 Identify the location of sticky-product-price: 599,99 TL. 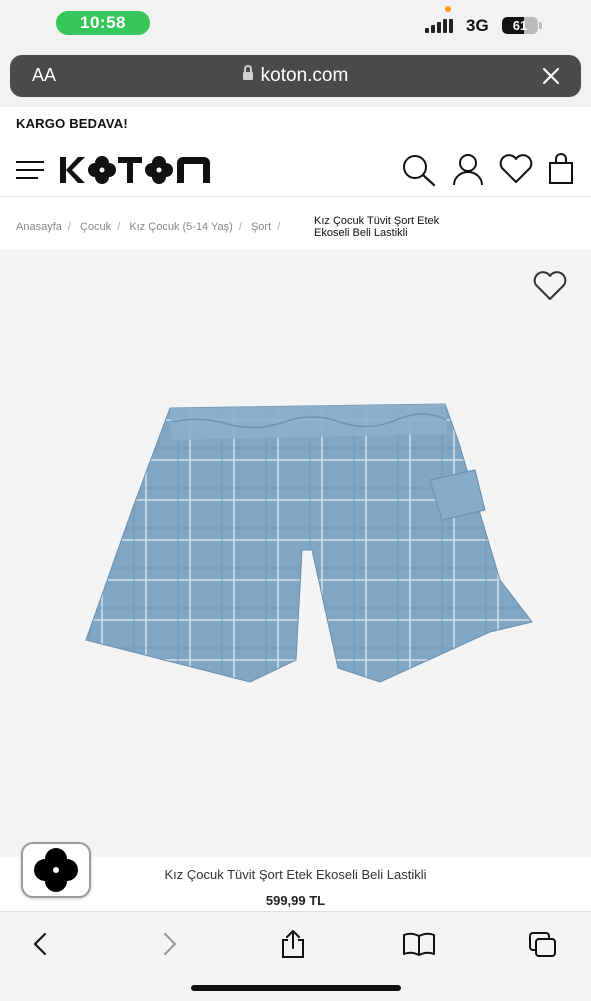
(295, 900).